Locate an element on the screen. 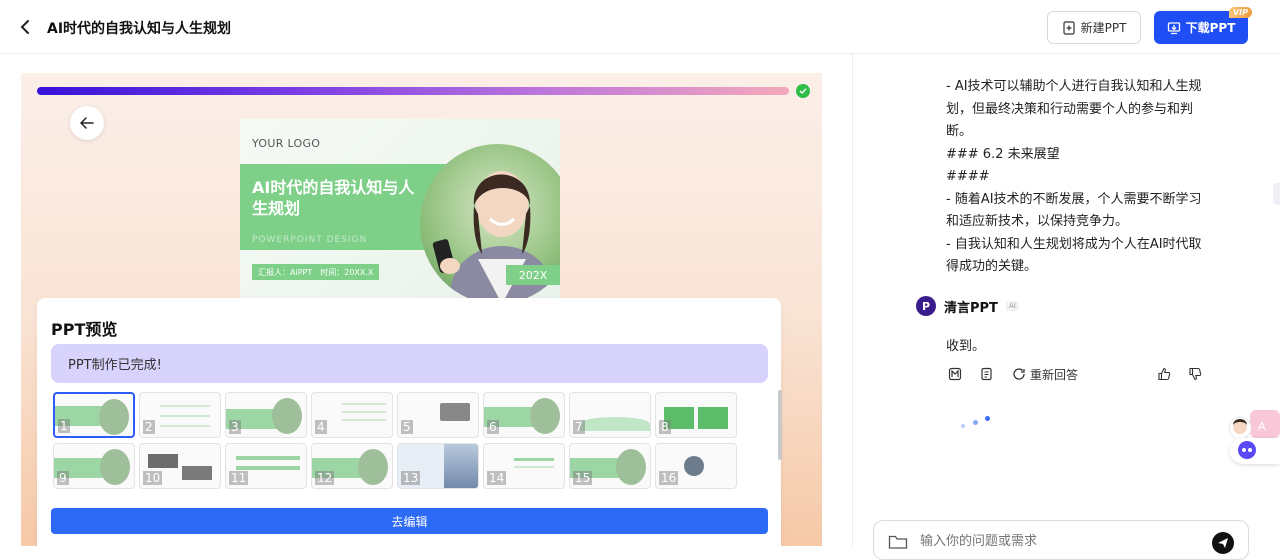 The image size is (1280, 560). slide-thumbnail: 11 is located at coordinates (266, 466).